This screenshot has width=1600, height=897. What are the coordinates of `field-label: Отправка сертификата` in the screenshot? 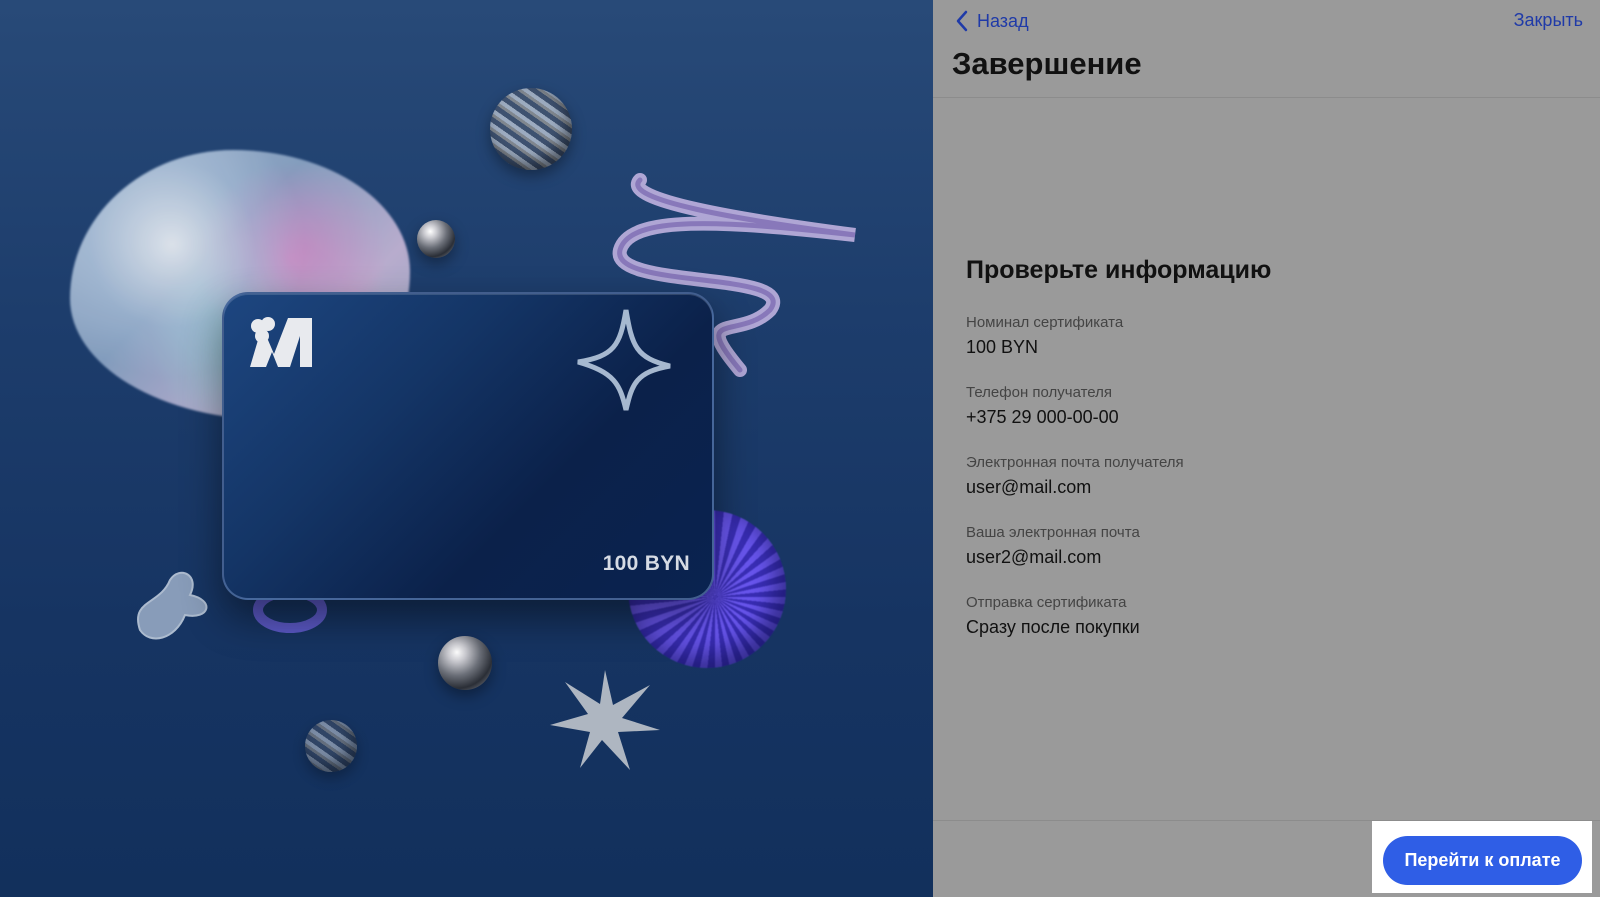 It's located at (1046, 602).